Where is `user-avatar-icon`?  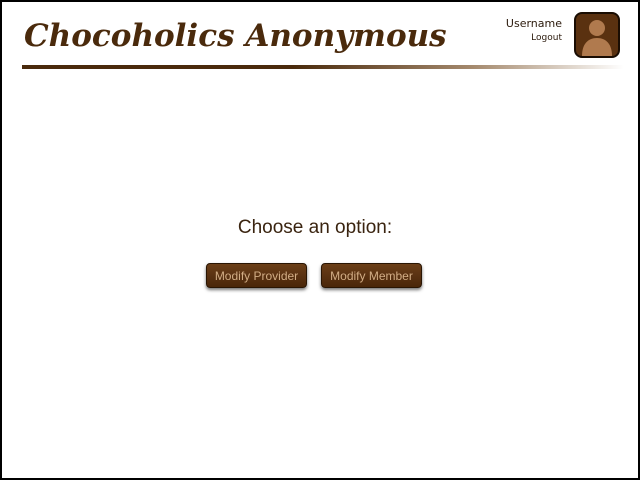
user-avatar-icon is located at coordinates (597, 38).